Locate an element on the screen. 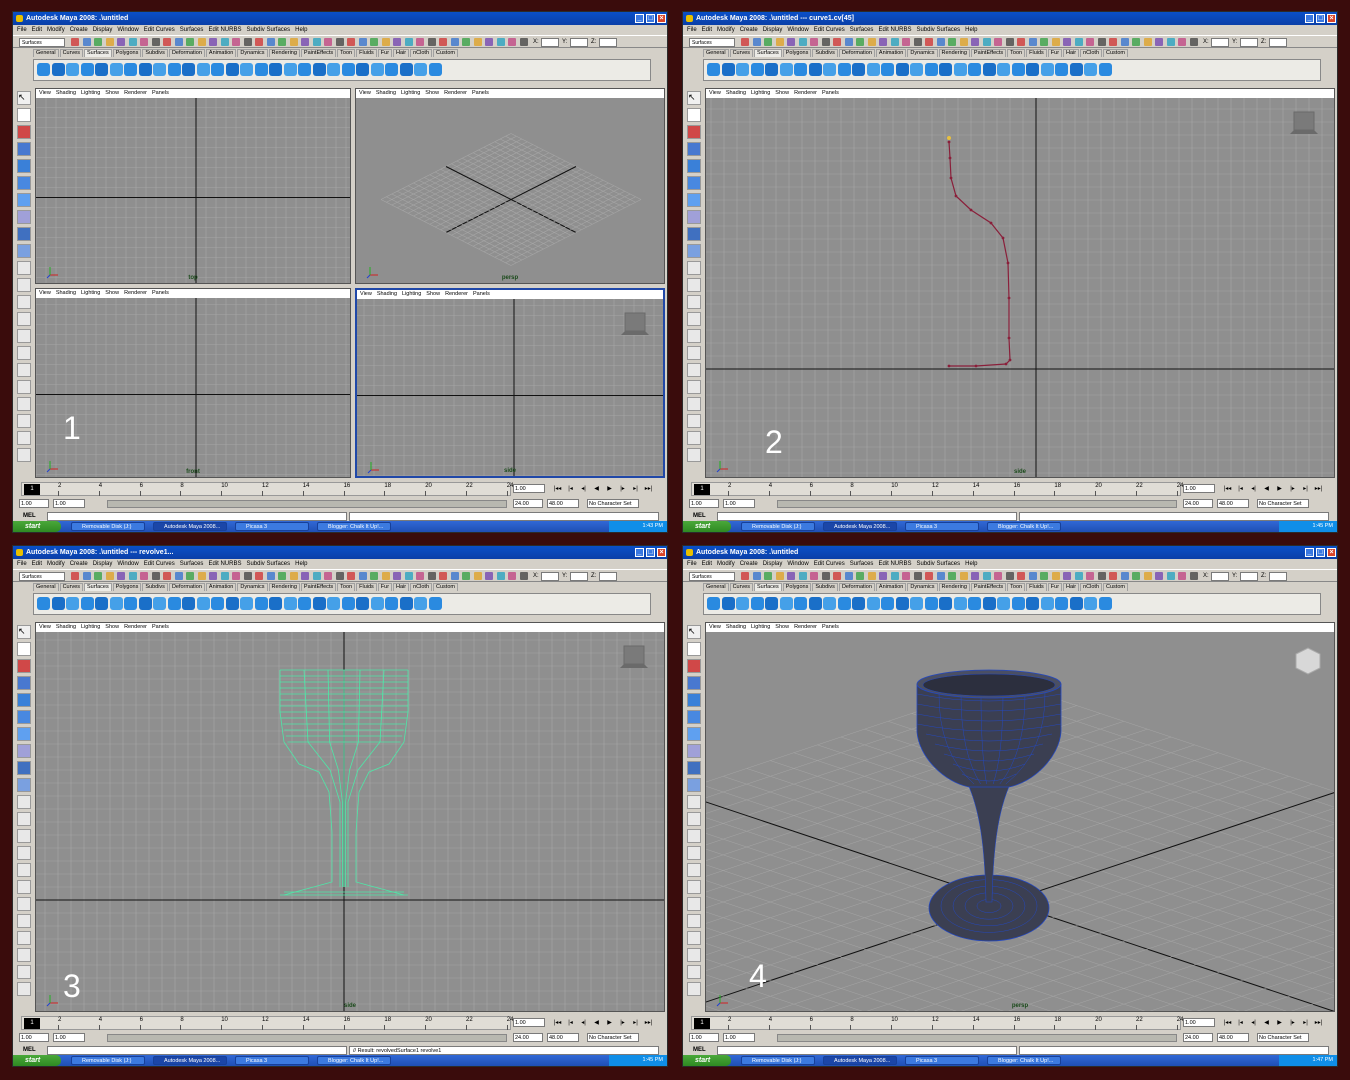 This screenshot has width=1350, height=1080. panel-menu-item: Show is located at coordinates (782, 93).